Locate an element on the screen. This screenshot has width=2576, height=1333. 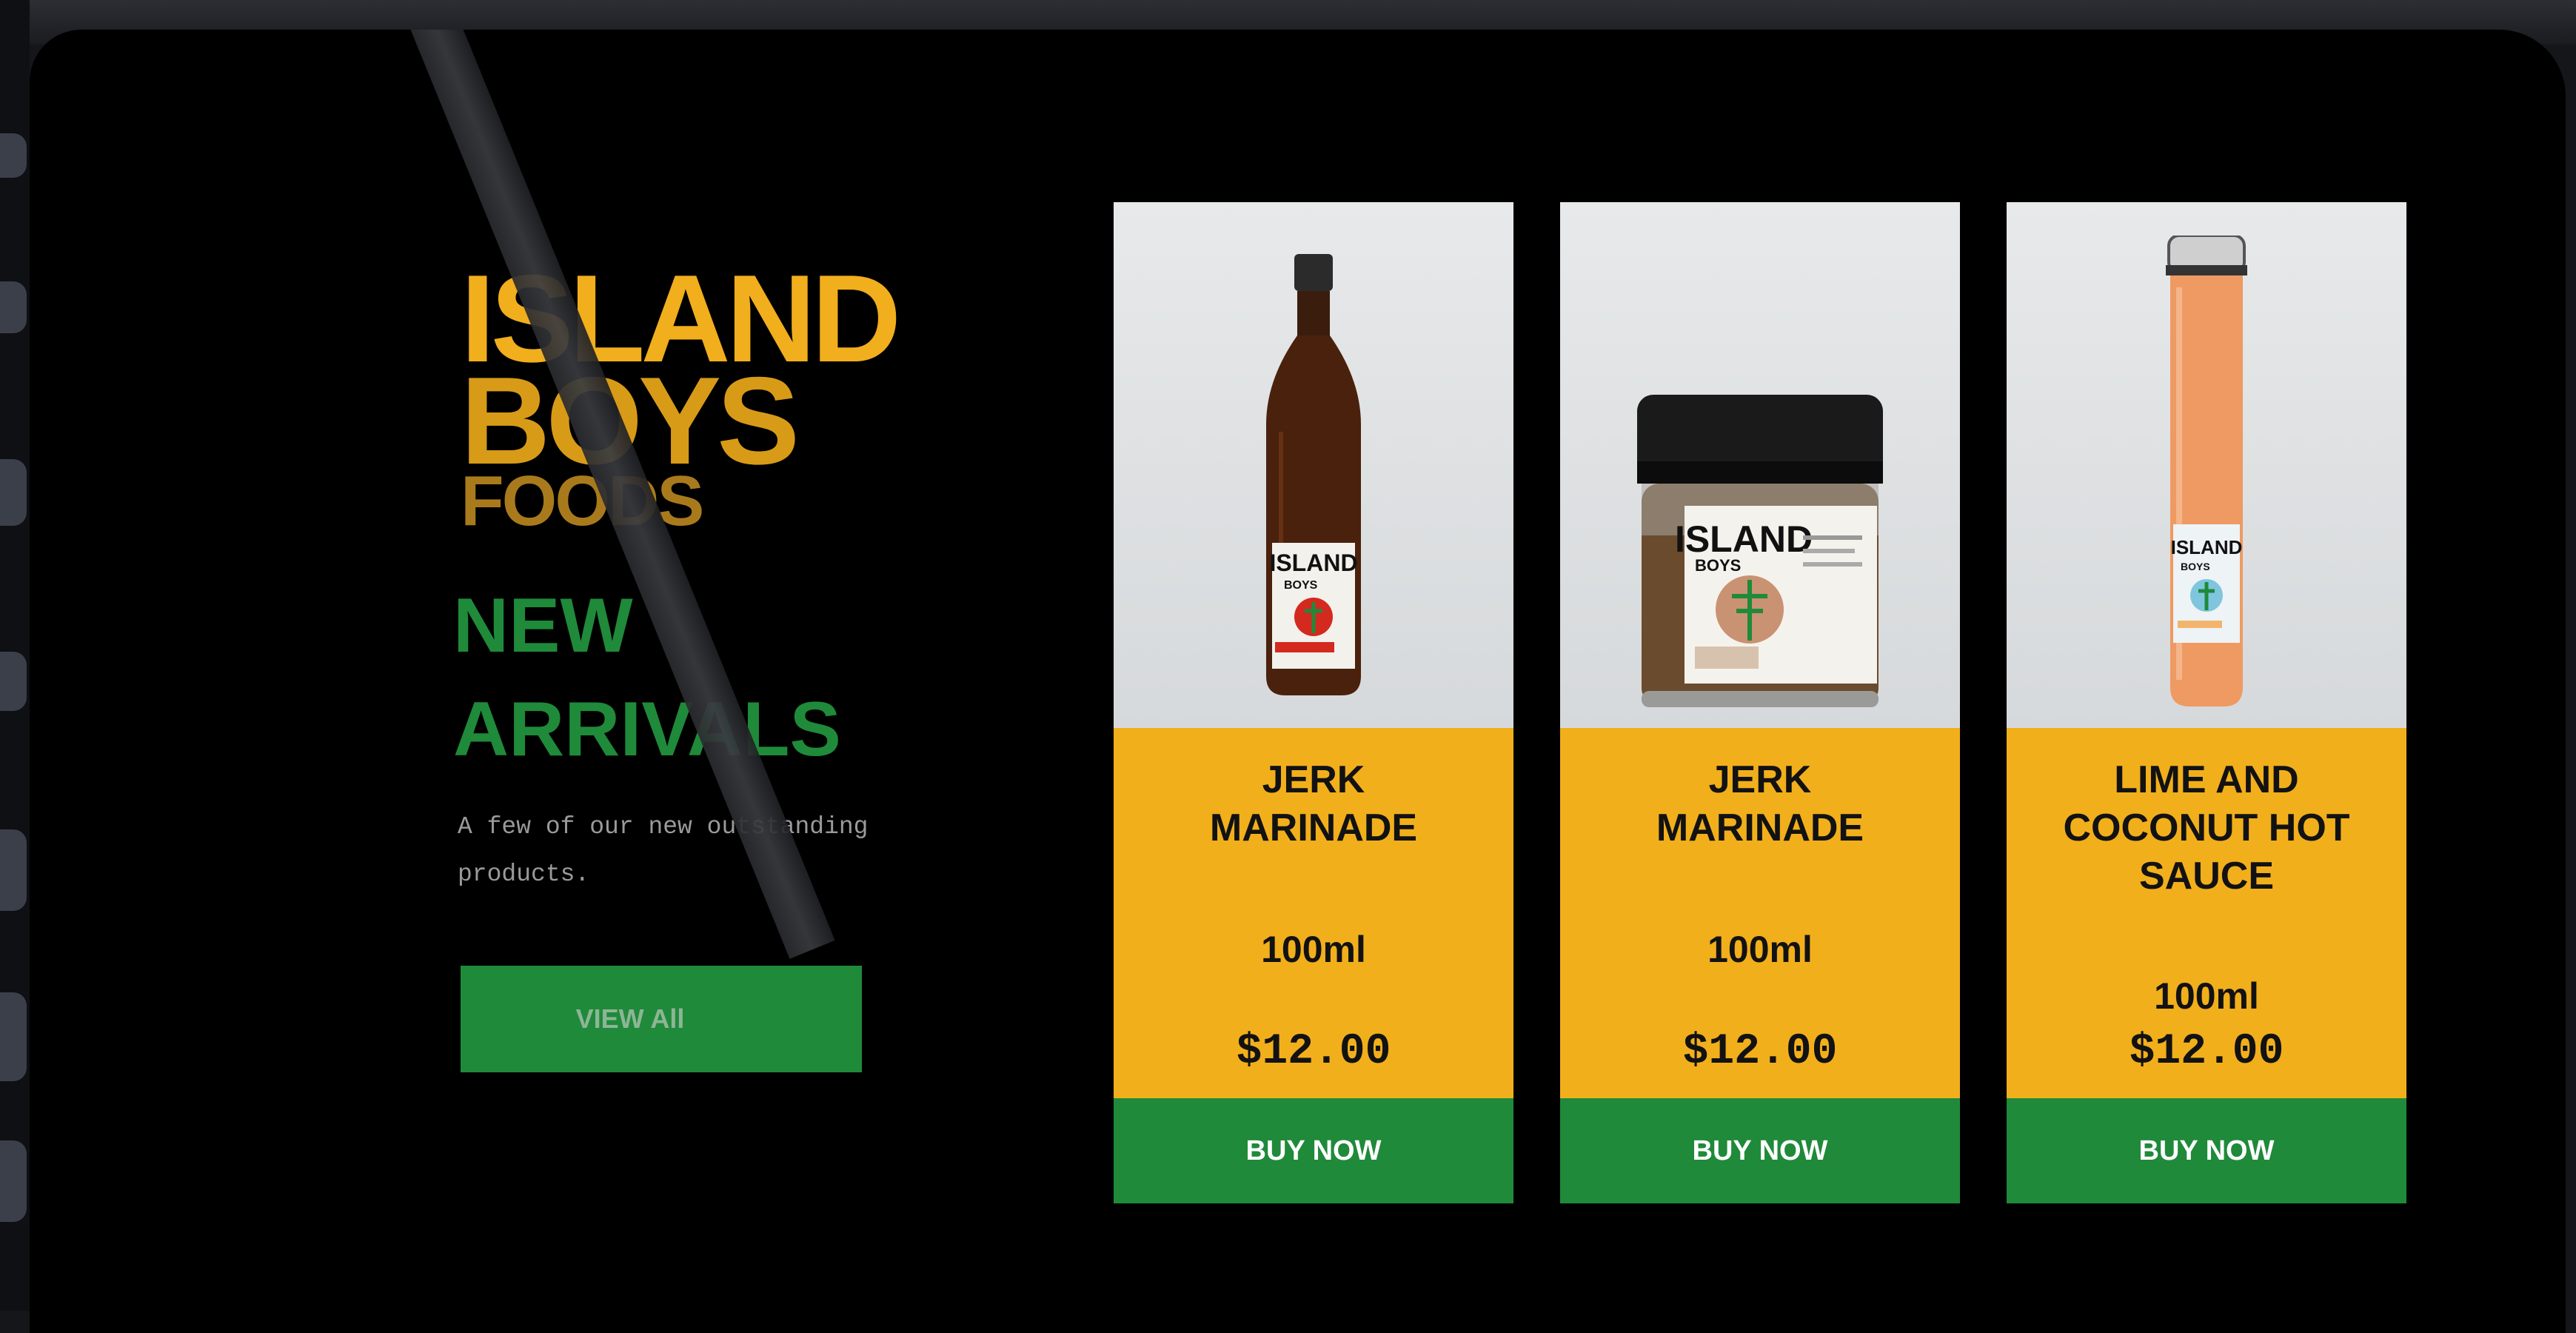
amber-bottle-image: ISLAND BOYS is located at coordinates (1313, 474).